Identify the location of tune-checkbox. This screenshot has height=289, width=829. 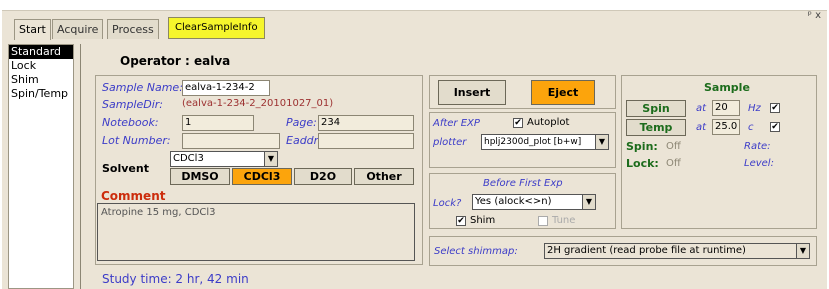
(543, 221).